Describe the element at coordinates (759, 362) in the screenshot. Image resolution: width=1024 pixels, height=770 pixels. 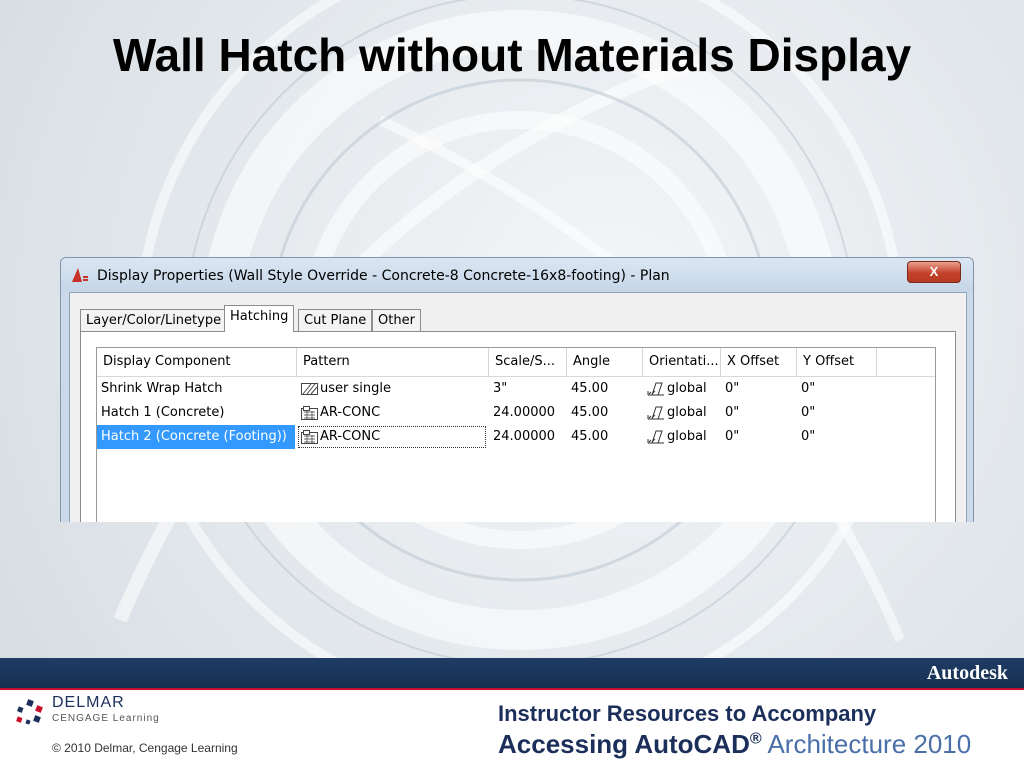
I see `column-header-x-offset: X Offset` at that location.